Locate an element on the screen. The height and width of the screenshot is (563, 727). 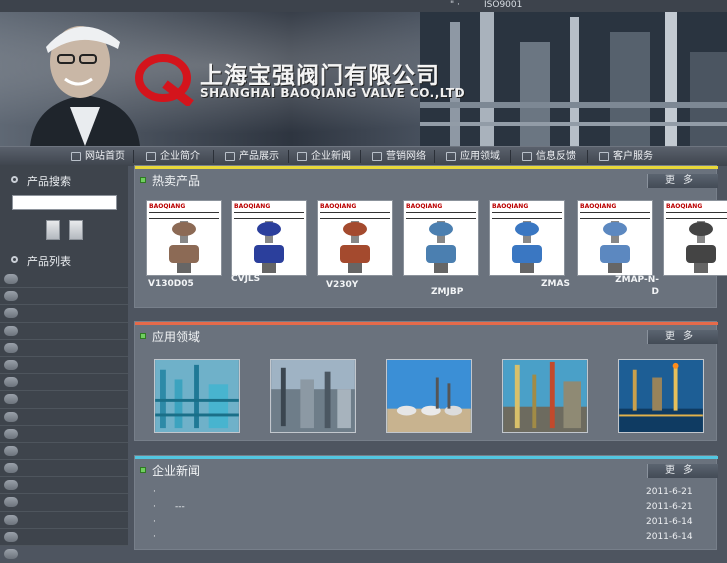
sidebar: 产品搜索 产品列表 is located at coordinates (64, 364).